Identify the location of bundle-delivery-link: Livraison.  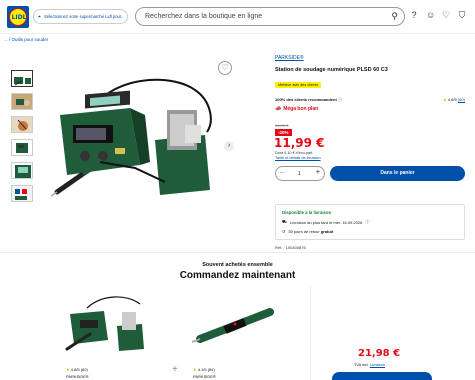
(377, 365).